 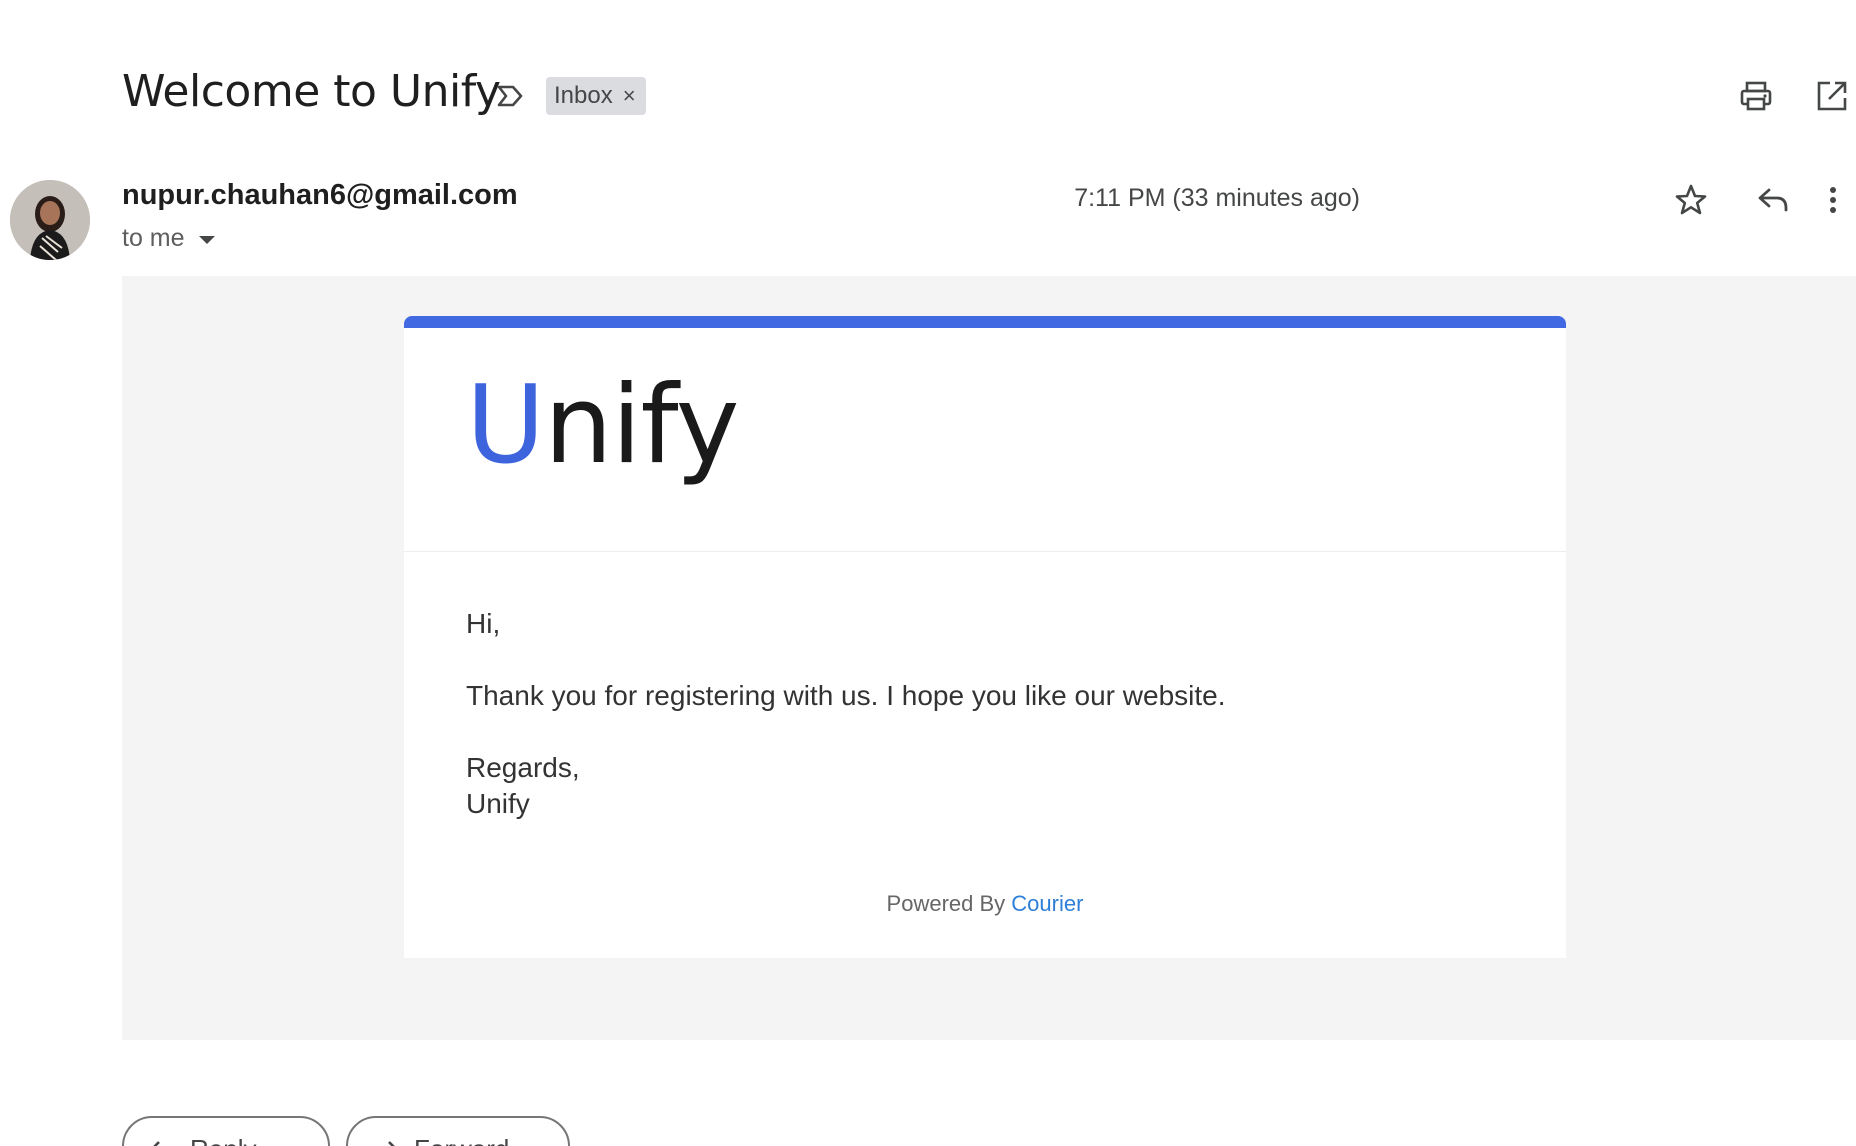 What do you see at coordinates (498, 803) in the screenshot?
I see `signature: Unify` at bounding box center [498, 803].